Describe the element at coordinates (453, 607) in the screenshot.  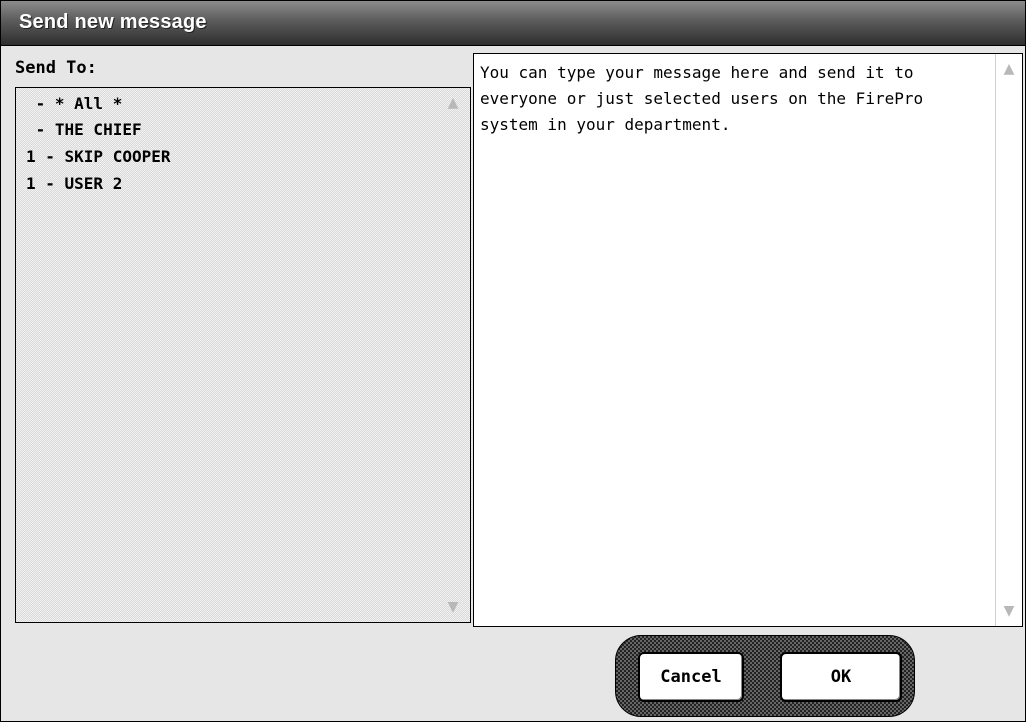
I see `scroll-down-arrow-icon: ▼` at that location.